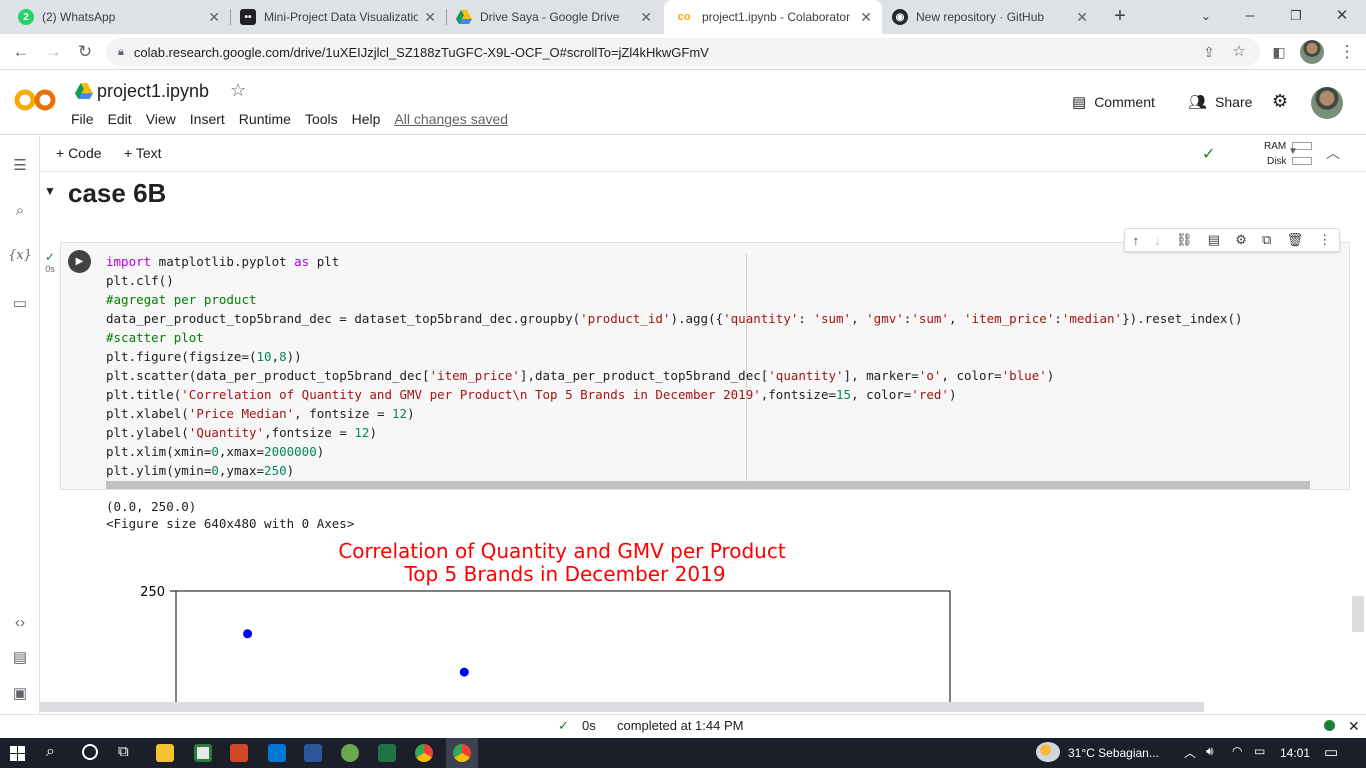 Image resolution: width=1366 pixels, height=768 pixels. I want to click on file-explorer-icon, so click(165, 753).